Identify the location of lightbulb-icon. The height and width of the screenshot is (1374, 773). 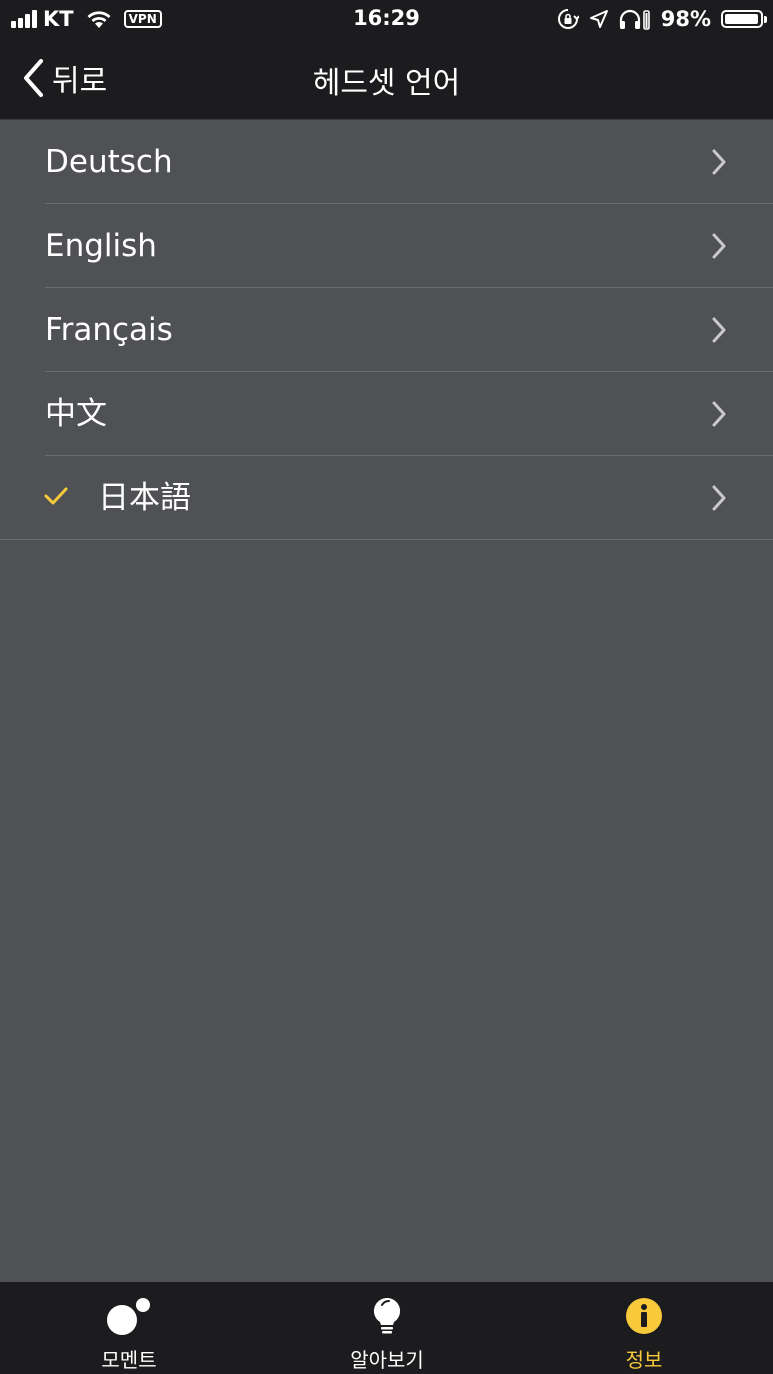
(387, 1315).